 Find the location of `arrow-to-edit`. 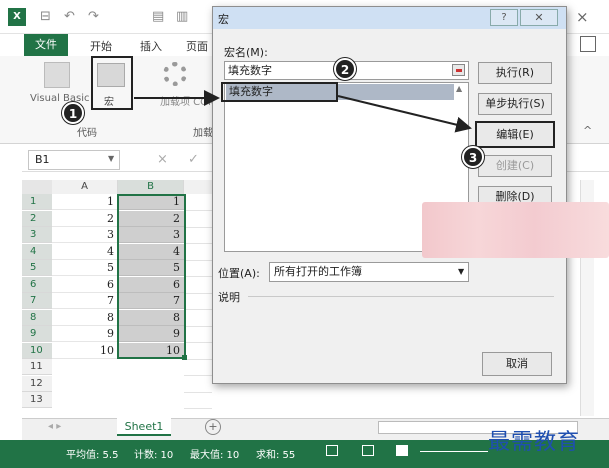

arrow-to-edit is located at coordinates (404, 114).